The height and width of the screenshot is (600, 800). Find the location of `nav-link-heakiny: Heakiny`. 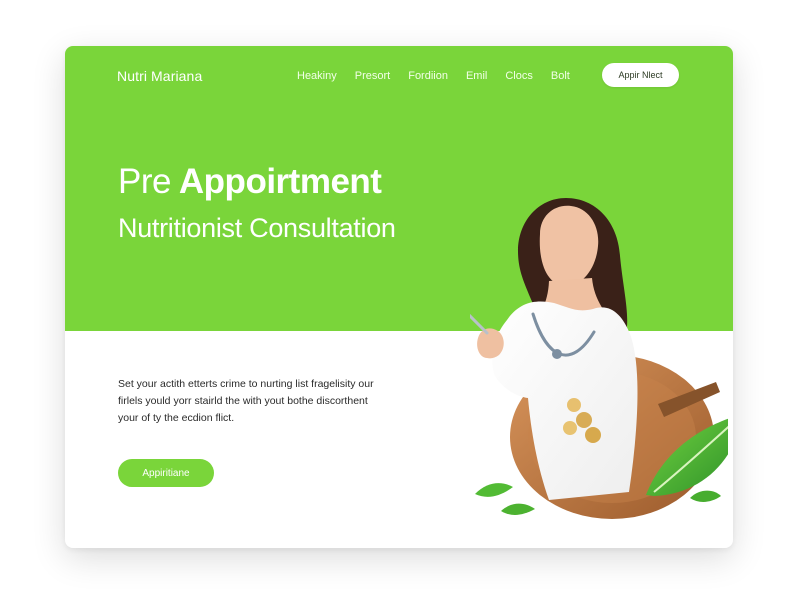

nav-link-heakiny: Heakiny is located at coordinates (317, 76).